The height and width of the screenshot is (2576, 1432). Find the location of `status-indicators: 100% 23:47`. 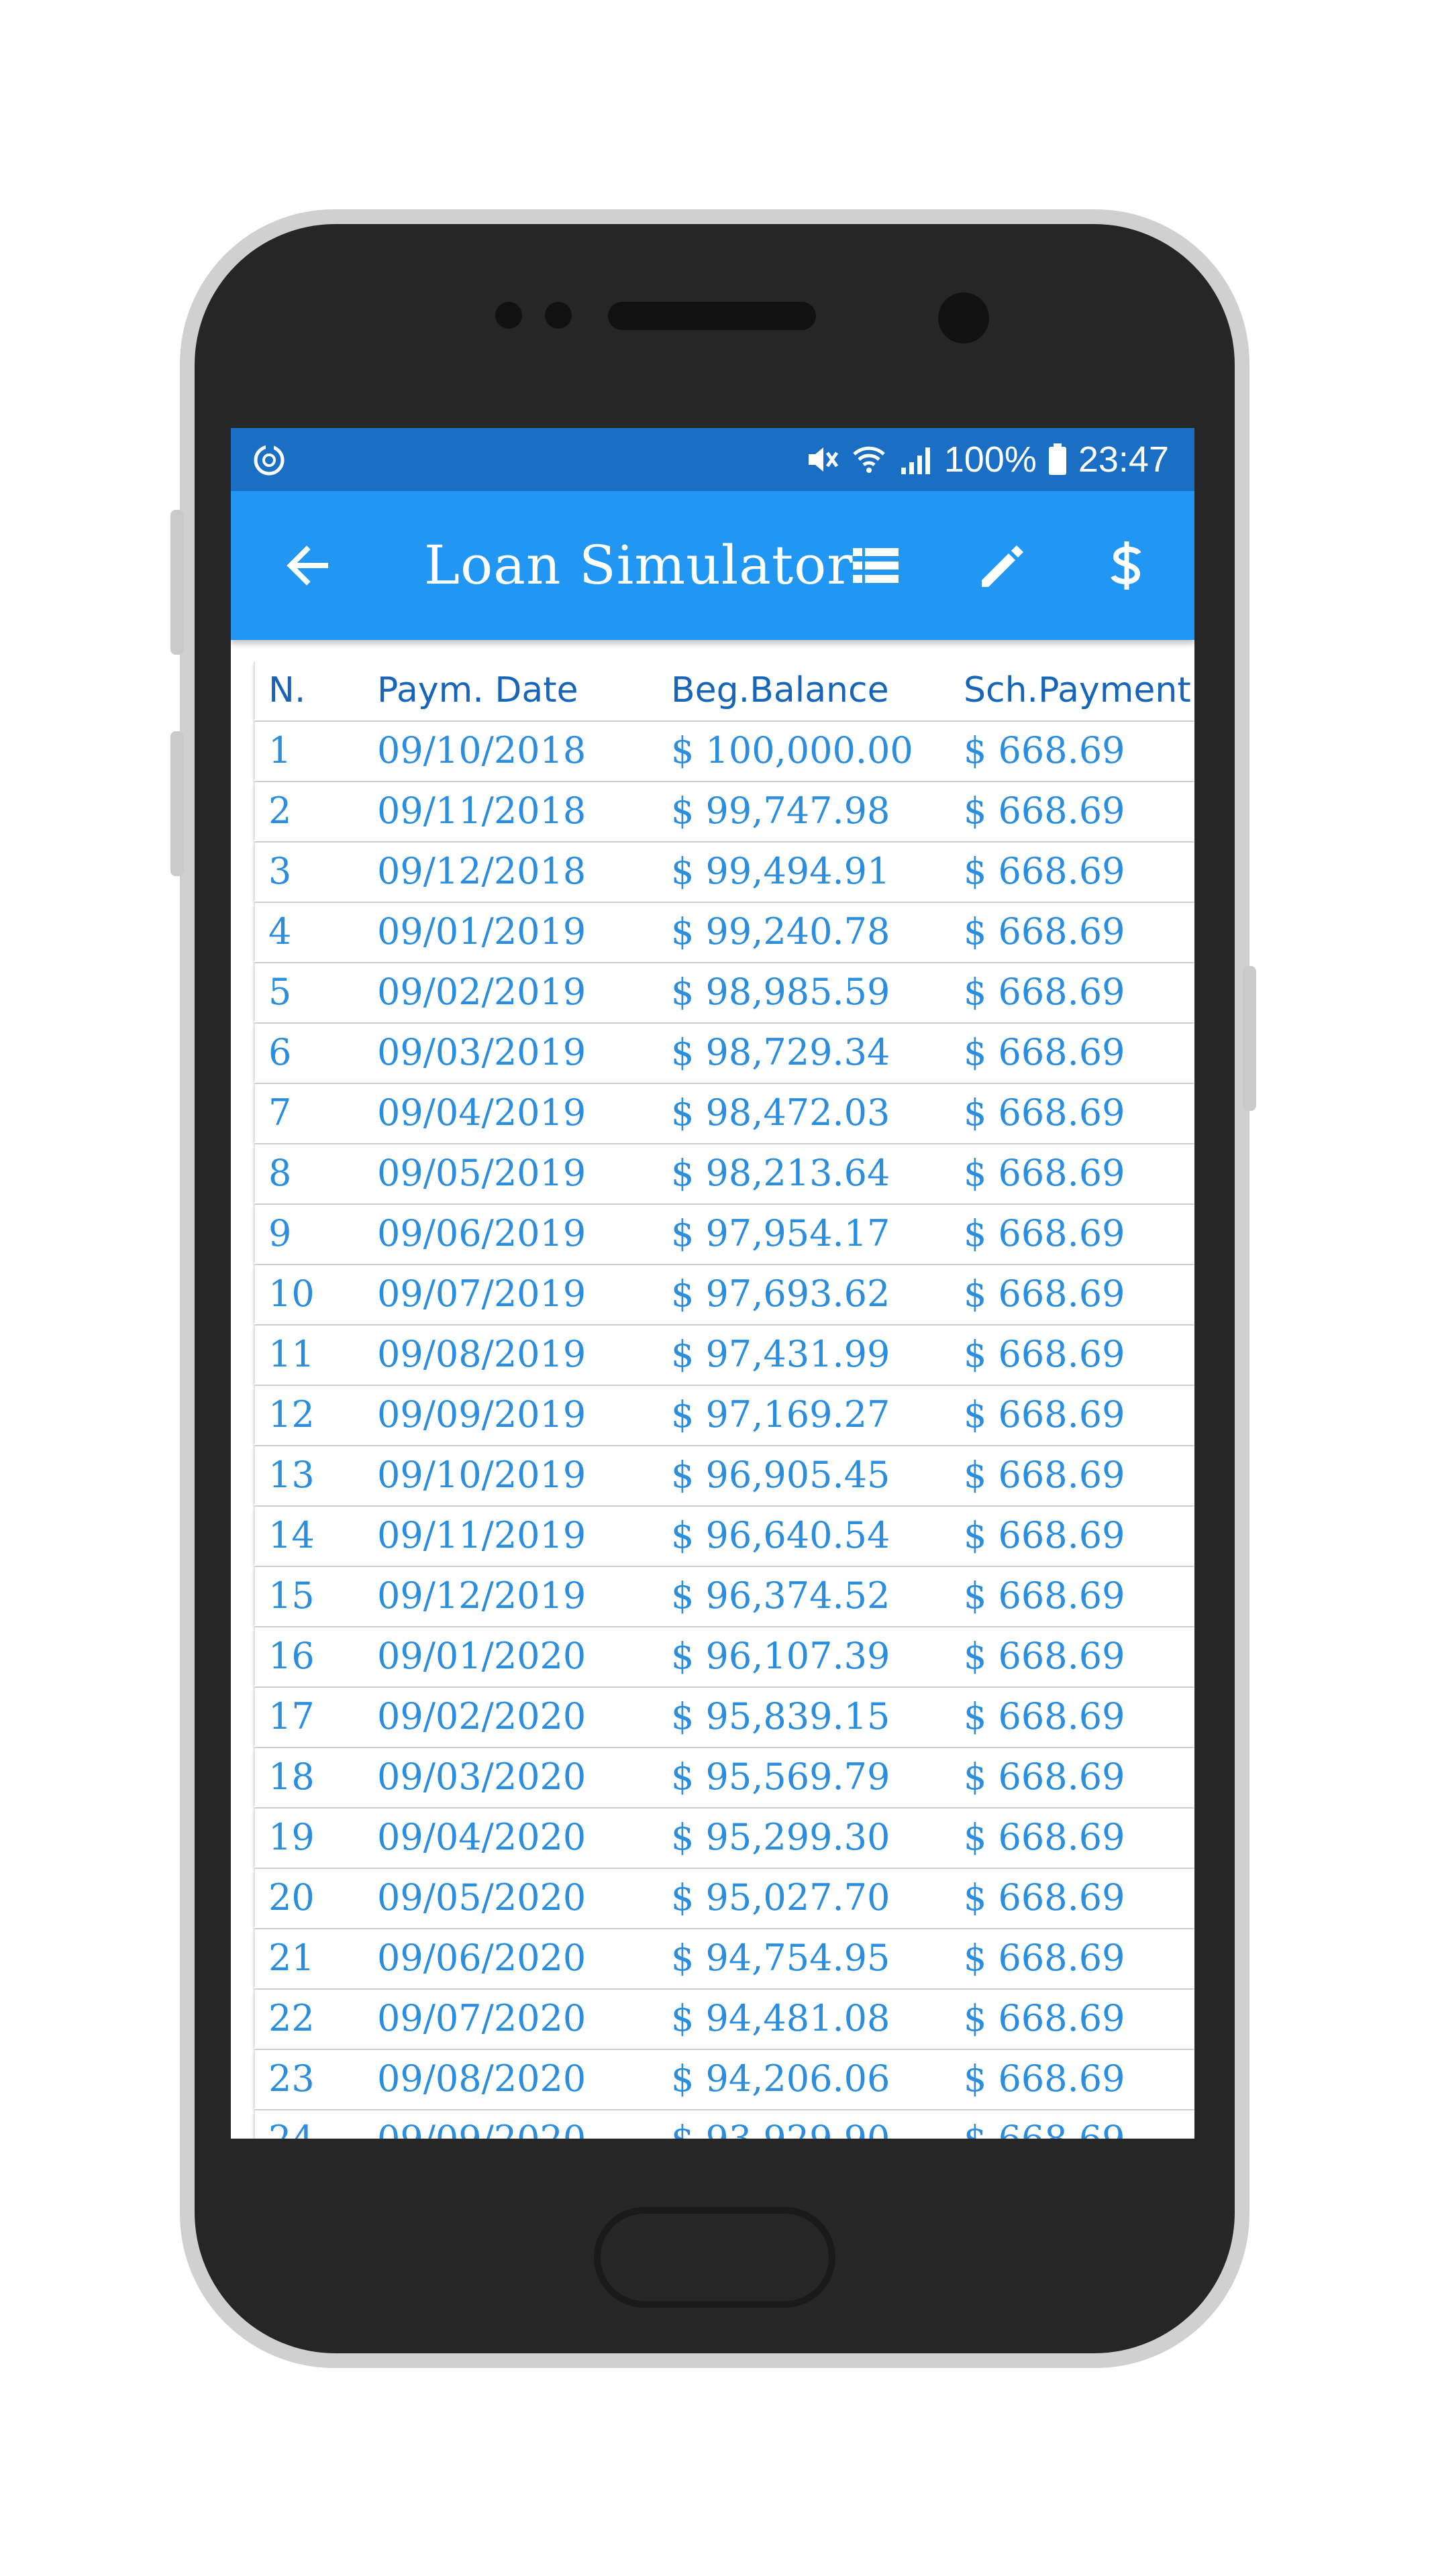

status-indicators: 100% 23:47 is located at coordinates (986, 459).